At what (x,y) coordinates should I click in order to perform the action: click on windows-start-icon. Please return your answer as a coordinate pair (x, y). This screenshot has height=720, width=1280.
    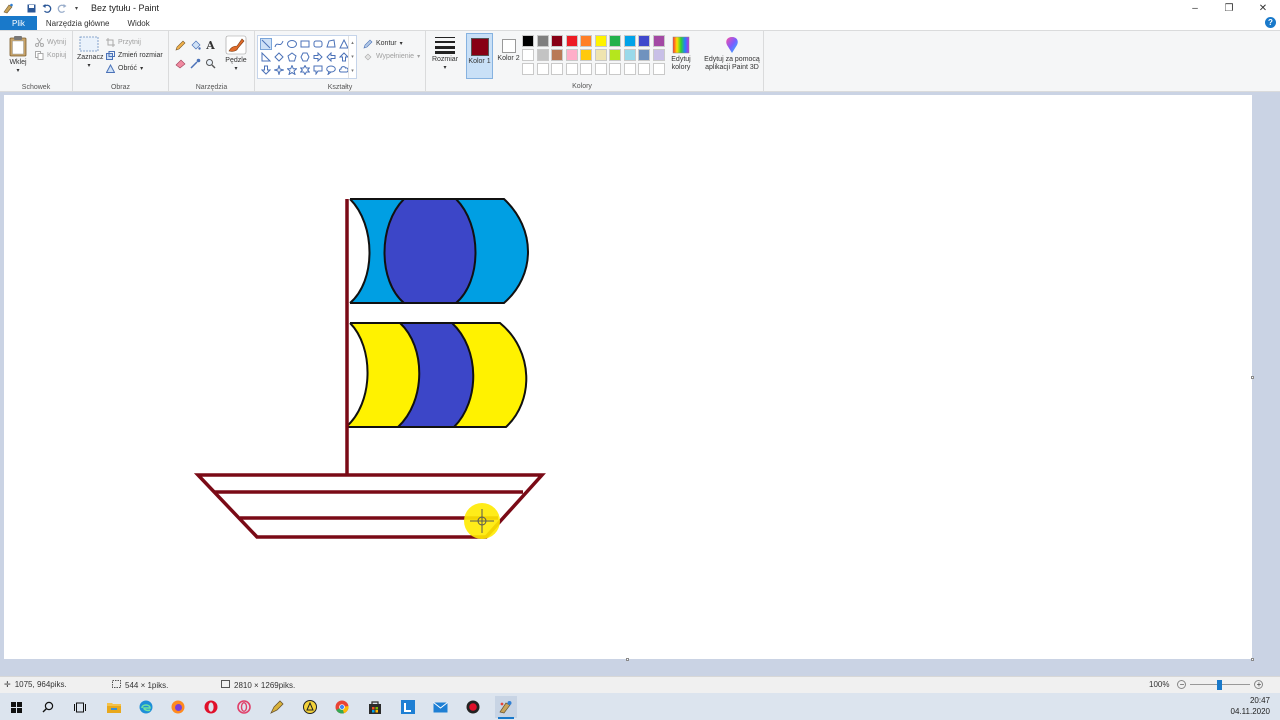
    Looking at the image, I should click on (16, 707).